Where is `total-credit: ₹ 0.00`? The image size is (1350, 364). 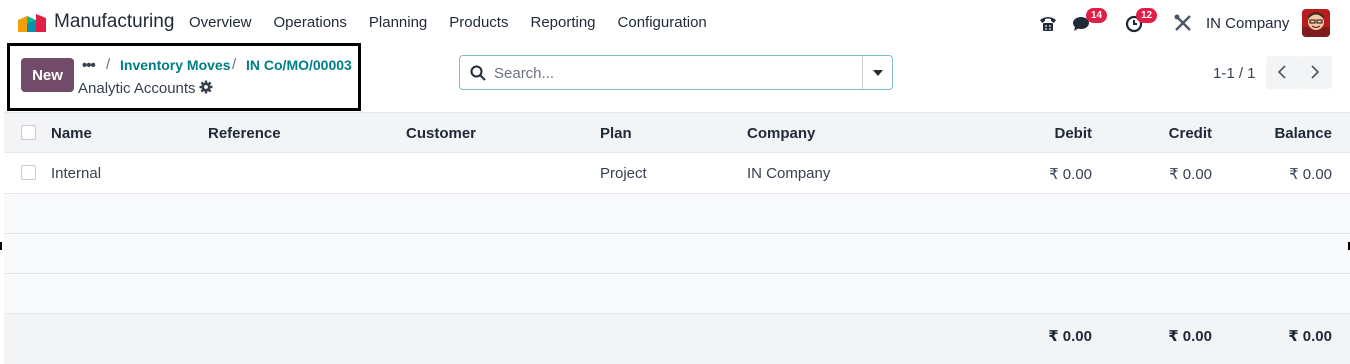
total-credit: ₹ 0.00 is located at coordinates (1190, 336).